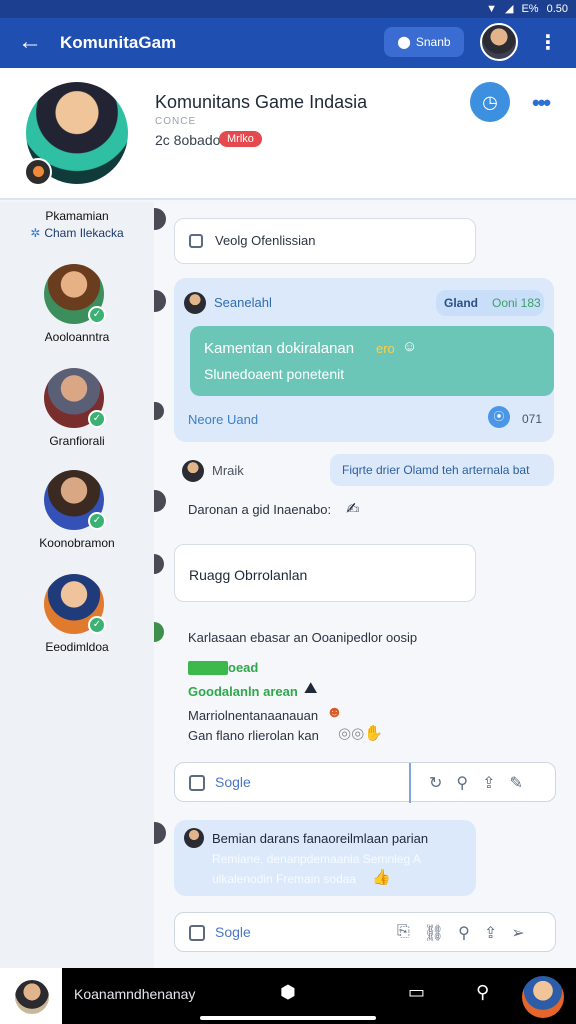 Image resolution: width=576 pixels, height=1024 pixels. I want to click on sidebar-member-1: ✓ Aooloanntra, so click(77, 309).